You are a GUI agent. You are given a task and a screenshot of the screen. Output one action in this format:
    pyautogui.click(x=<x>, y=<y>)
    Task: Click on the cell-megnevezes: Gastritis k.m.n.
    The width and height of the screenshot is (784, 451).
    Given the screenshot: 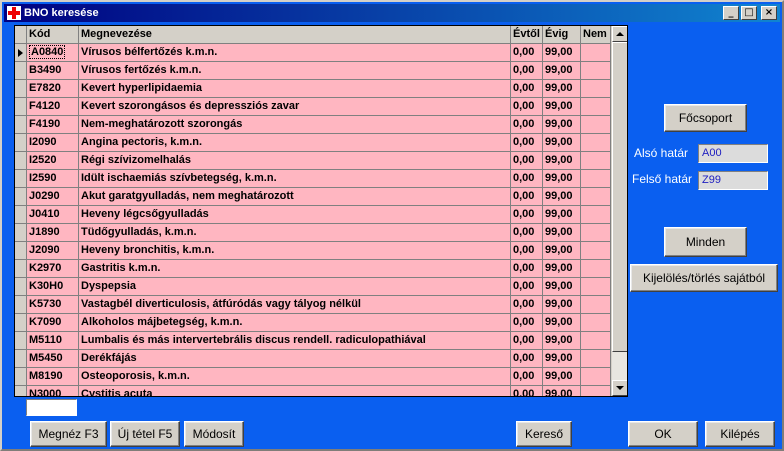 What is the action you would take?
    pyautogui.click(x=295, y=268)
    